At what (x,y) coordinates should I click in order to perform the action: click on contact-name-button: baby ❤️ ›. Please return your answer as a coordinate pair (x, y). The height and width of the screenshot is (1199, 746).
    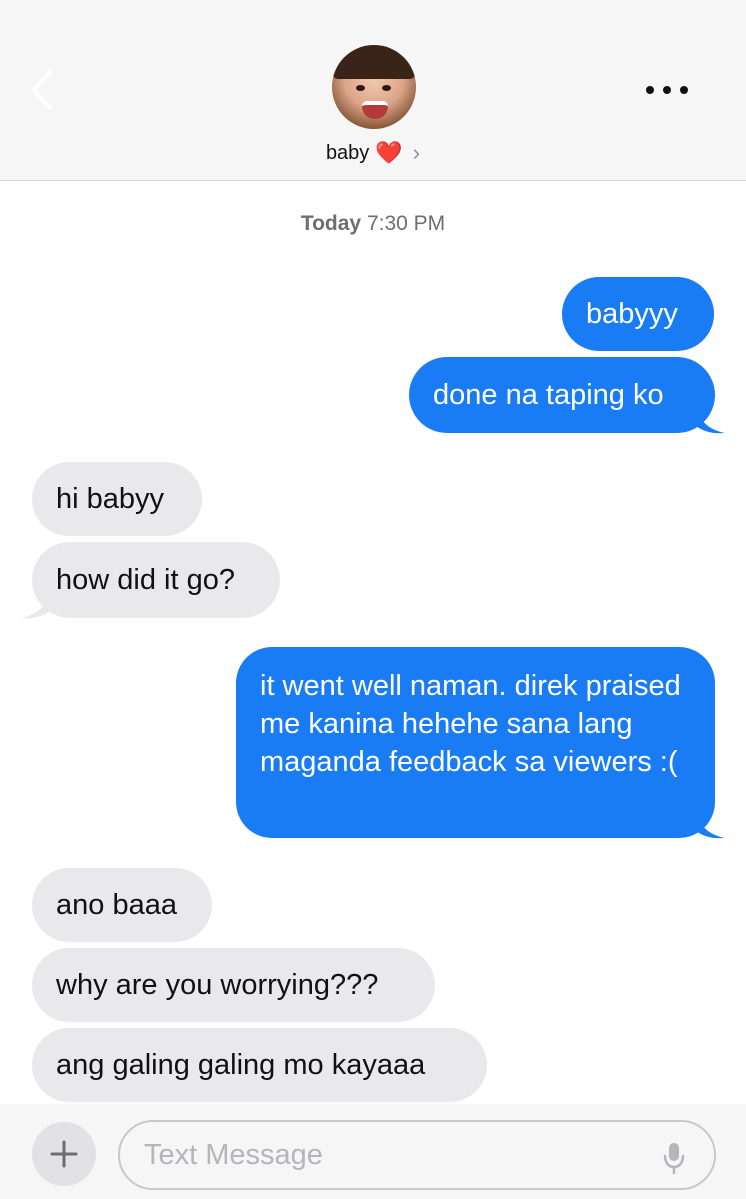
    Looking at the image, I should click on (373, 153).